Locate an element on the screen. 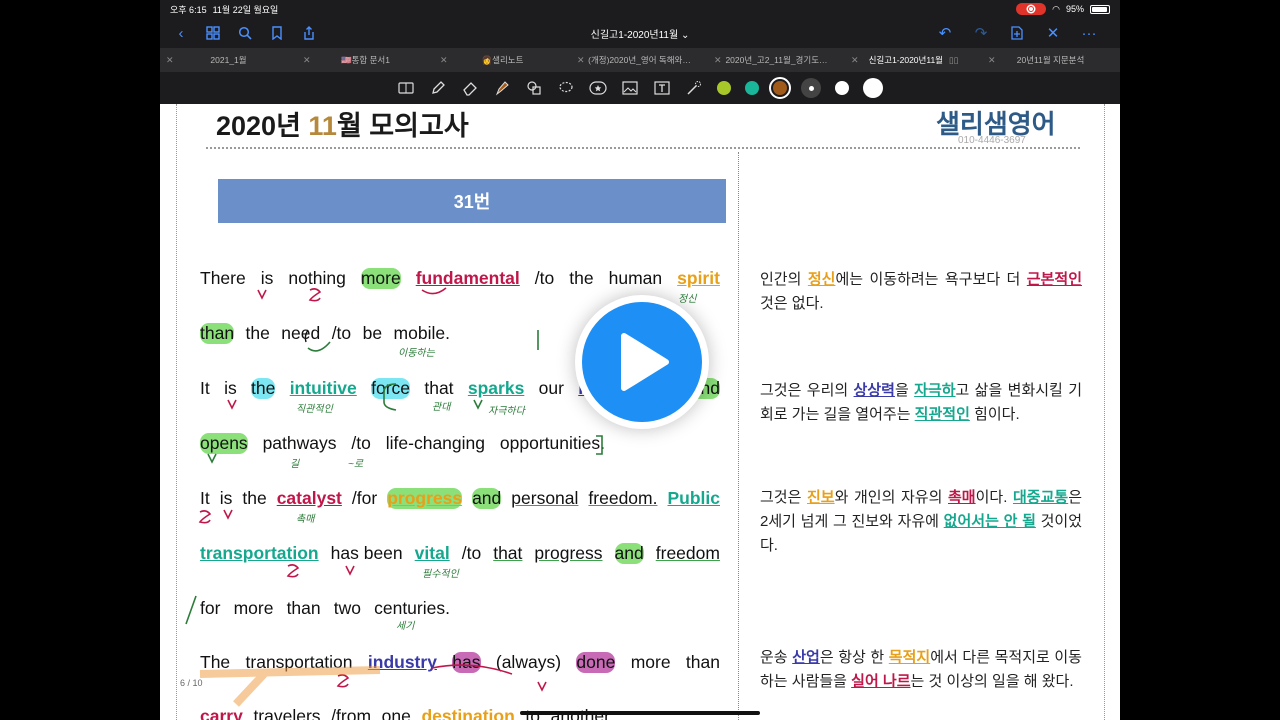 This screenshot has height=720, width=1280. lasso-icon is located at coordinates (566, 88).